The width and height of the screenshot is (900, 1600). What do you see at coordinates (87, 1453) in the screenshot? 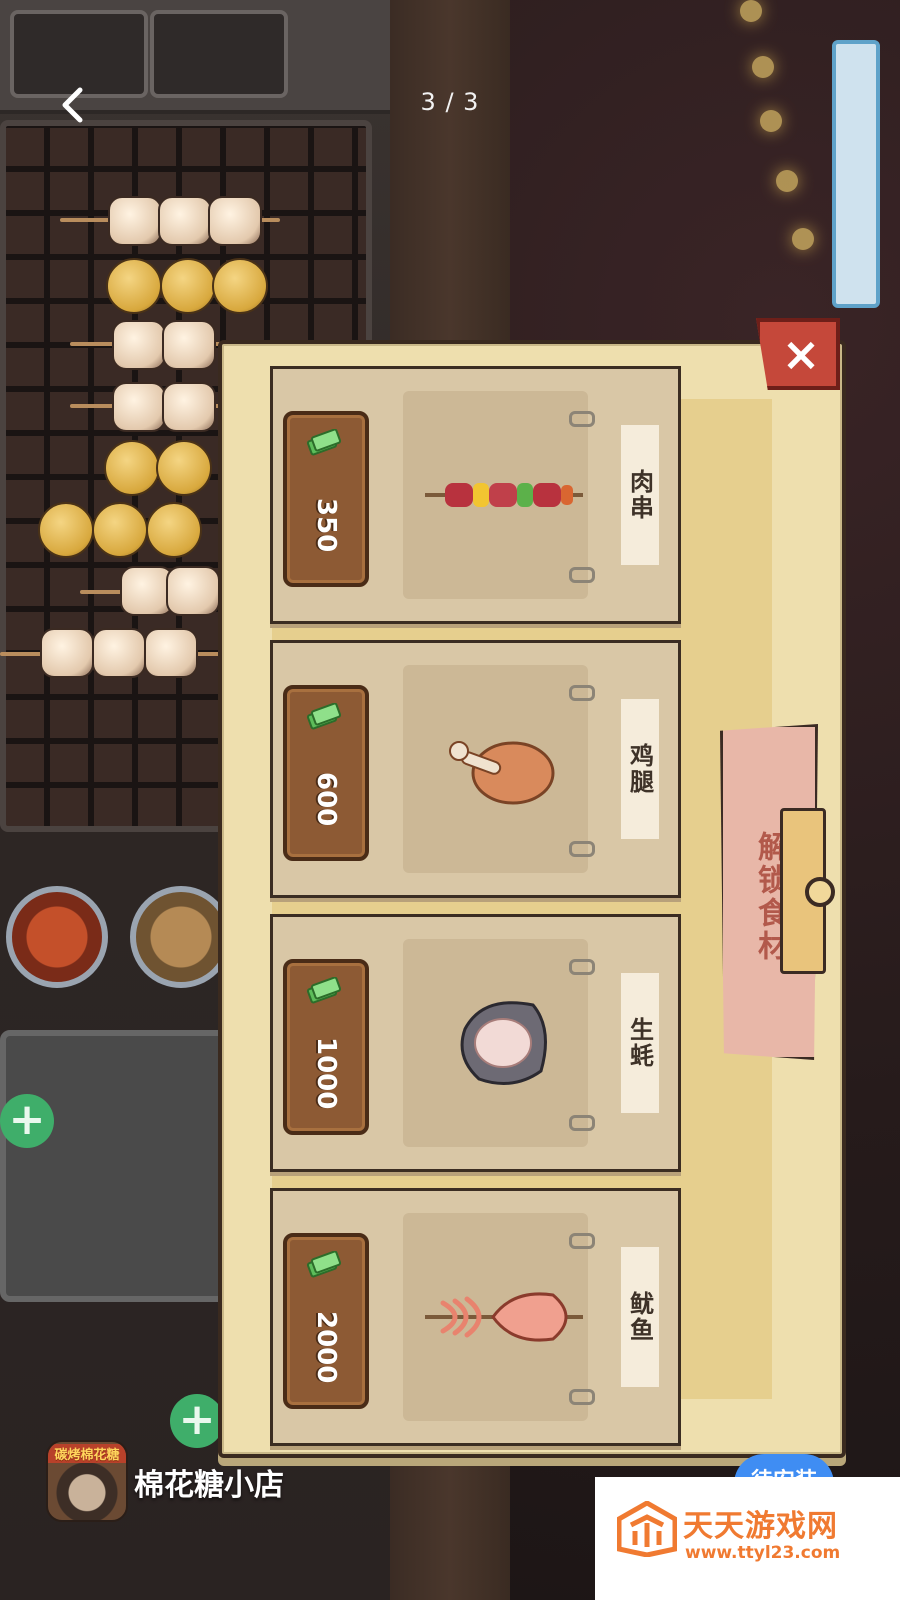
I see `app-icon-text: 碳烤棉花糖` at bounding box center [87, 1453].